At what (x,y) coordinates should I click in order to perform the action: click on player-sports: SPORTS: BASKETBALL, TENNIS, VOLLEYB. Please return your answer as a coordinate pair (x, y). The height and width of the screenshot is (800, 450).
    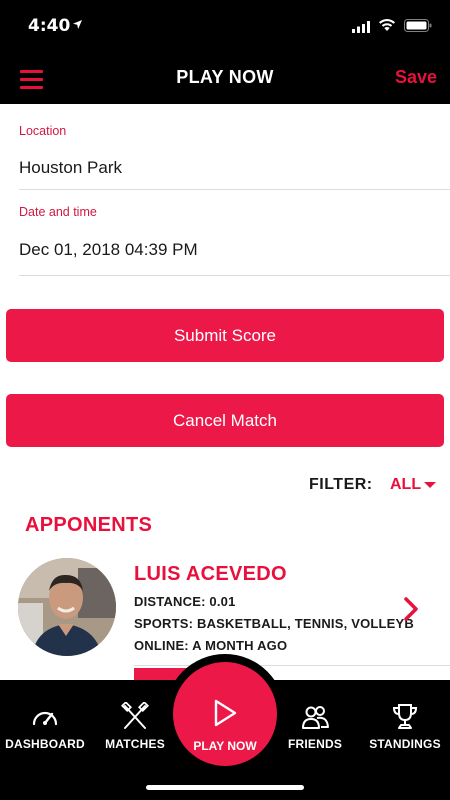
    Looking at the image, I should click on (274, 623).